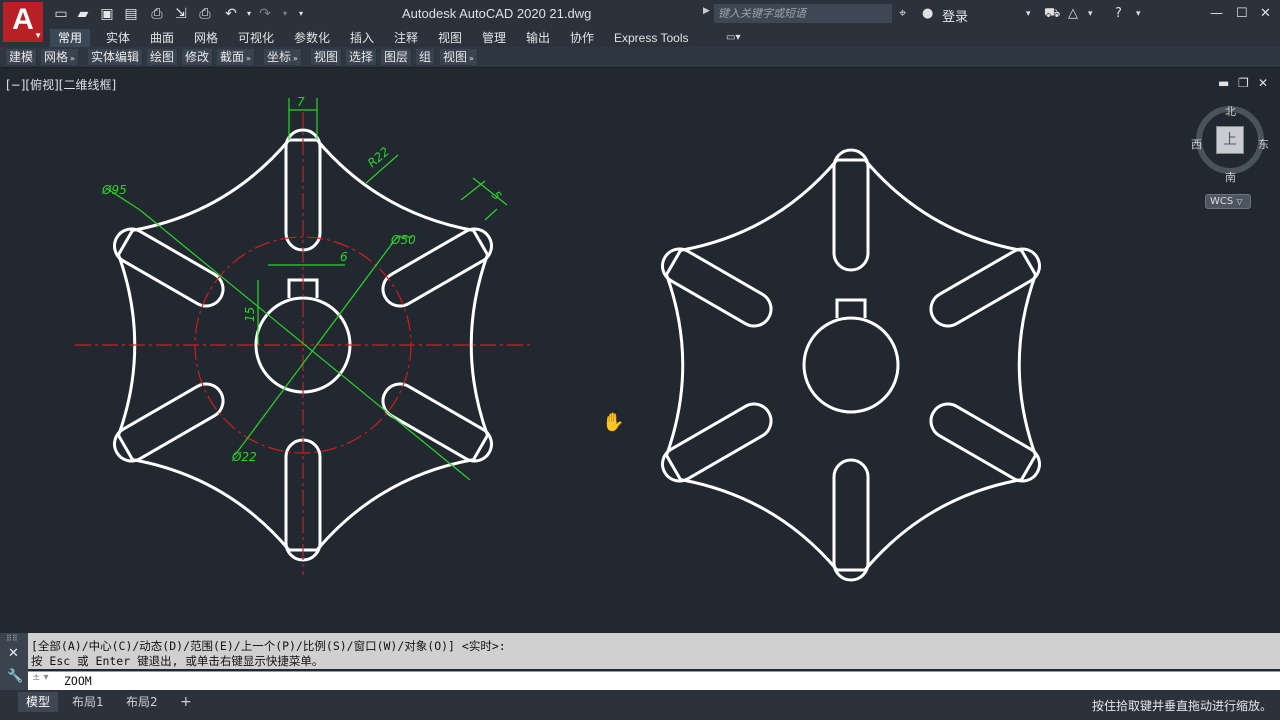 The image size is (1280, 720). I want to click on viewcube-top-face: 上, so click(1230, 140).